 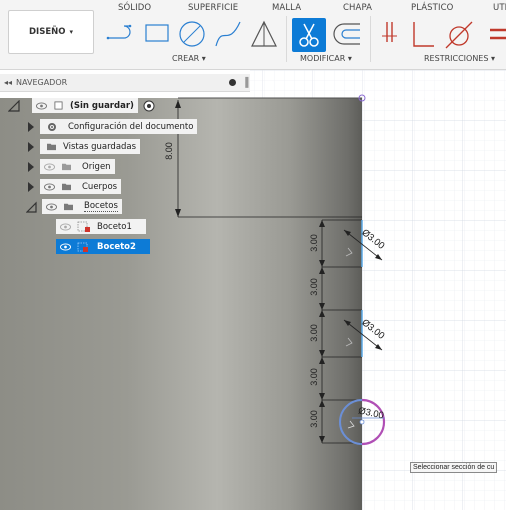 What do you see at coordinates (286, 8) in the screenshot?
I see `tab-mesh: MALLA` at bounding box center [286, 8].